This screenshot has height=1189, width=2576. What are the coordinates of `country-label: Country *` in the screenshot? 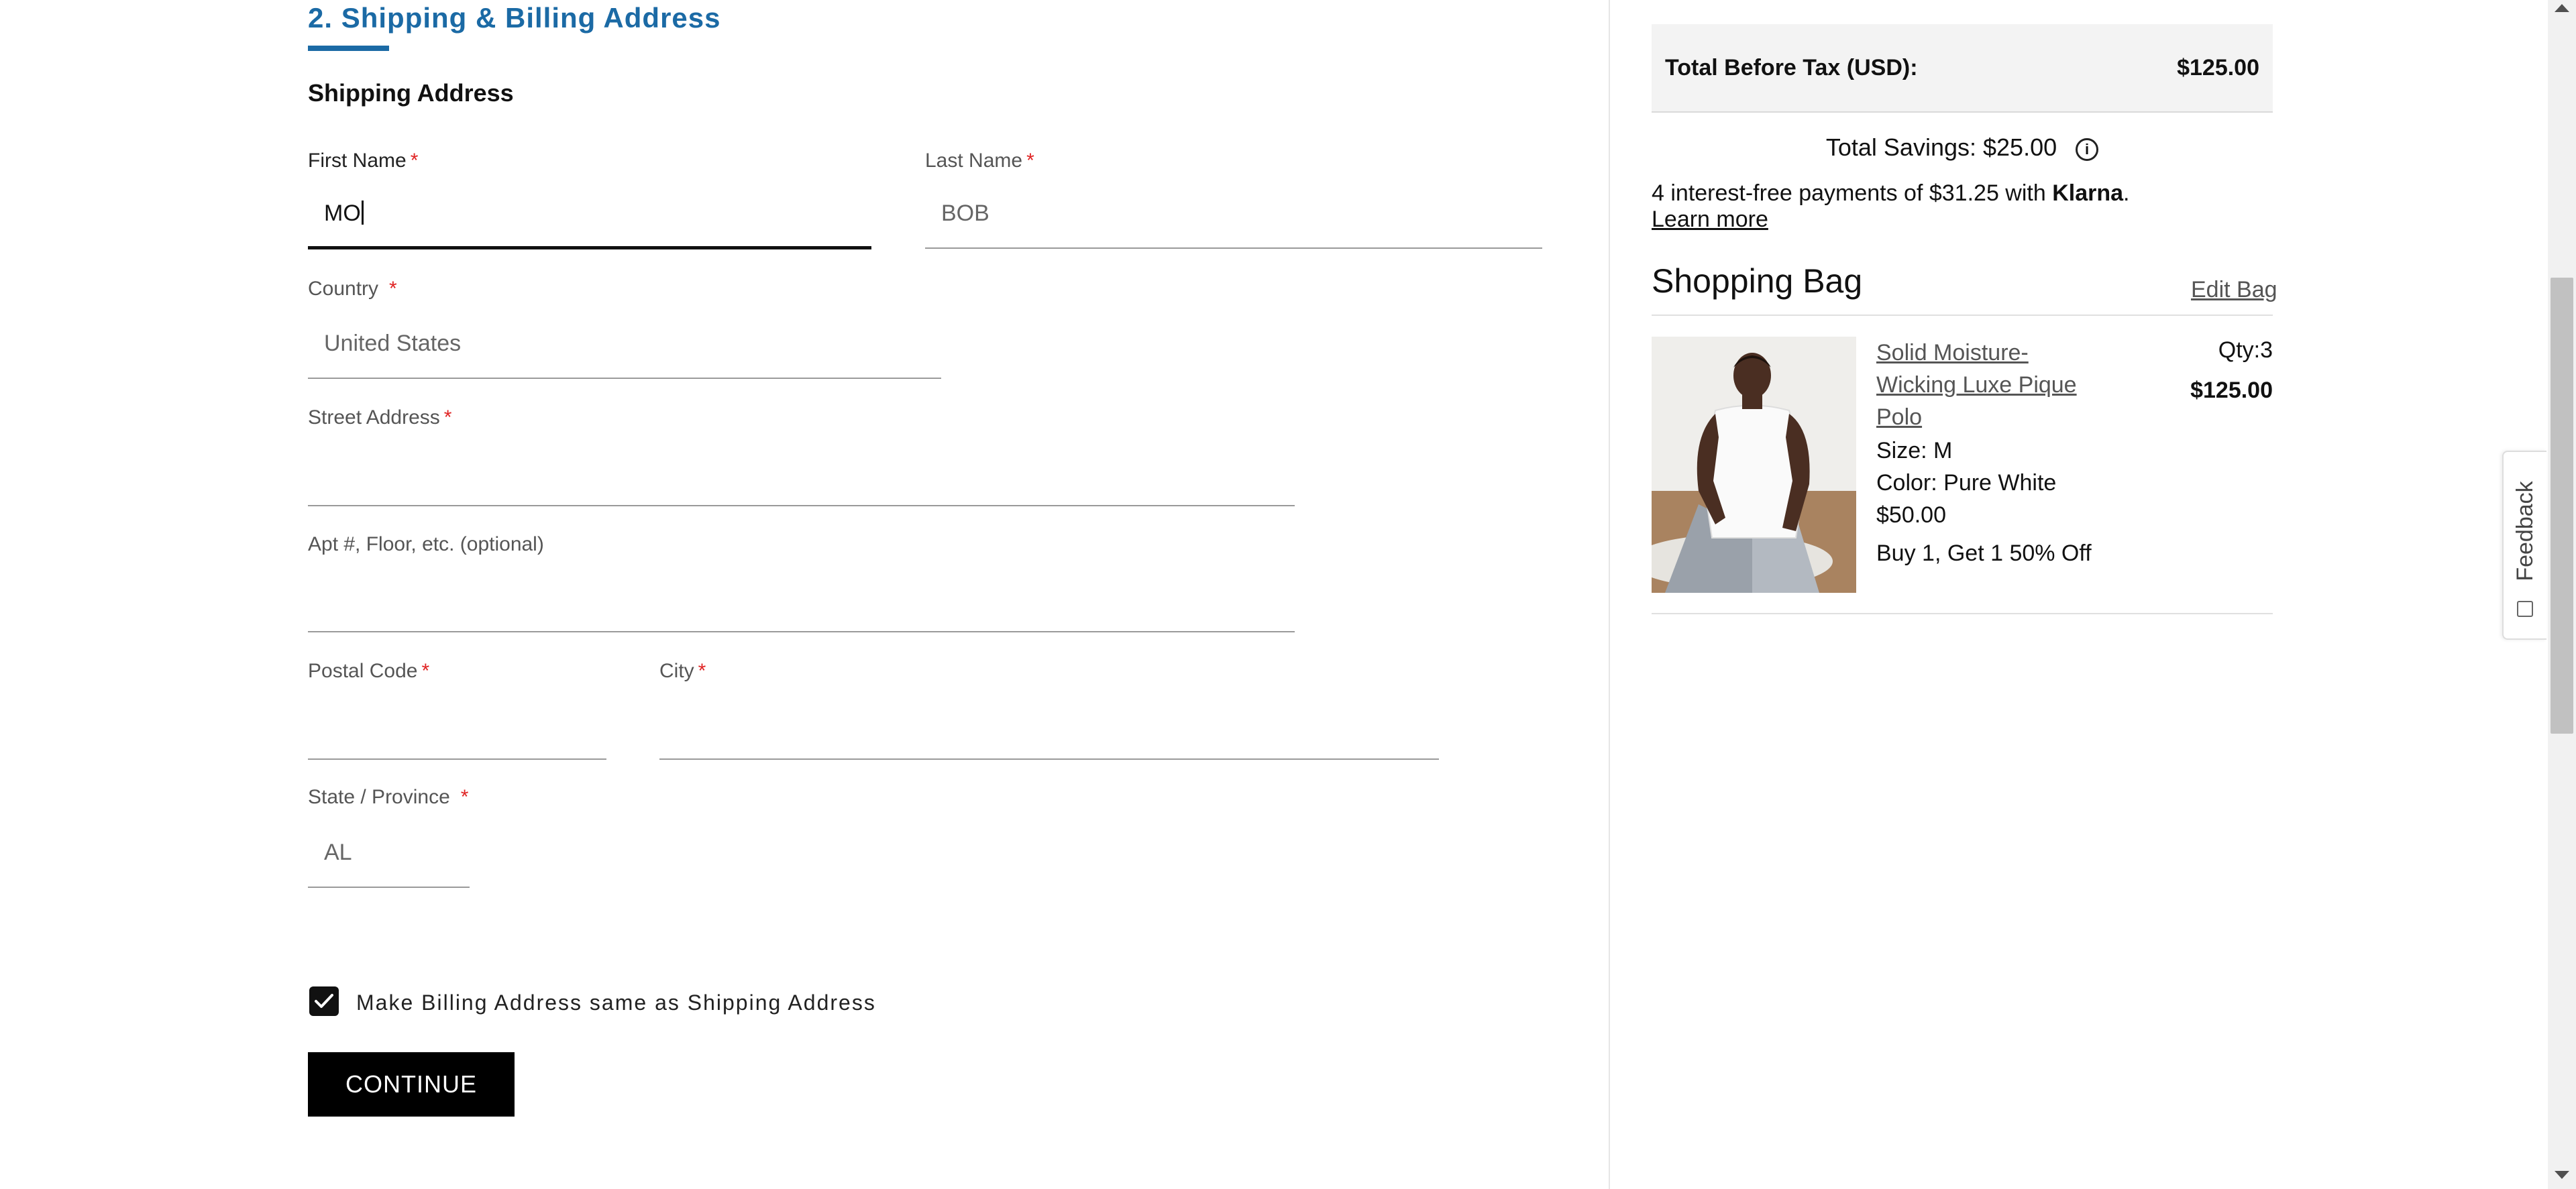 It's located at (352, 289).